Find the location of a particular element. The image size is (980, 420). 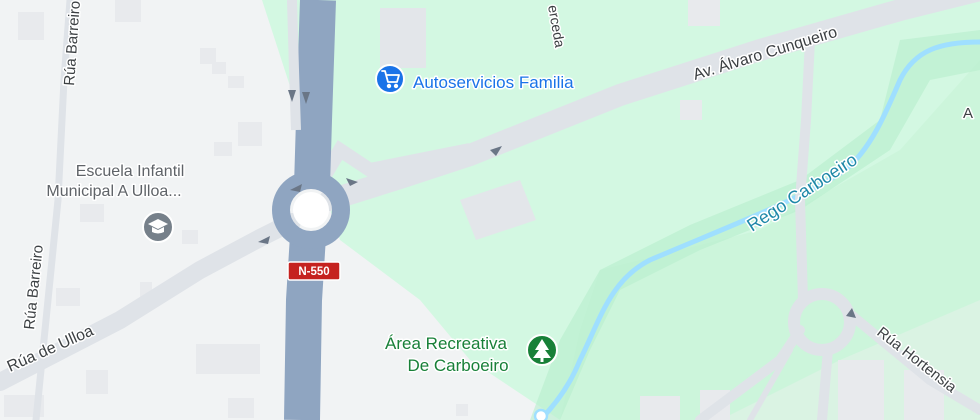

poi-label-autoservicios: Autoservicios Familia is located at coordinates (494, 83).